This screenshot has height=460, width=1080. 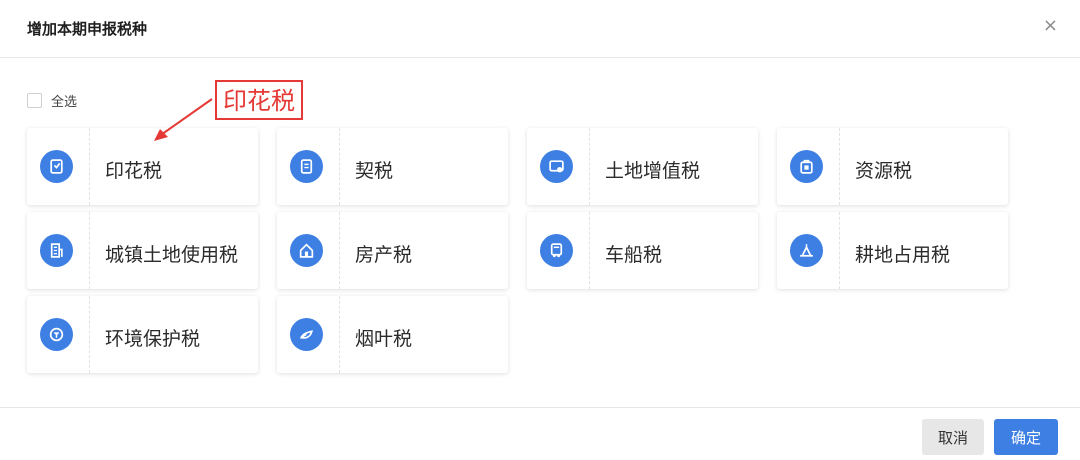 What do you see at coordinates (1026, 437) in the screenshot?
I see `confirm-button: 确定` at bounding box center [1026, 437].